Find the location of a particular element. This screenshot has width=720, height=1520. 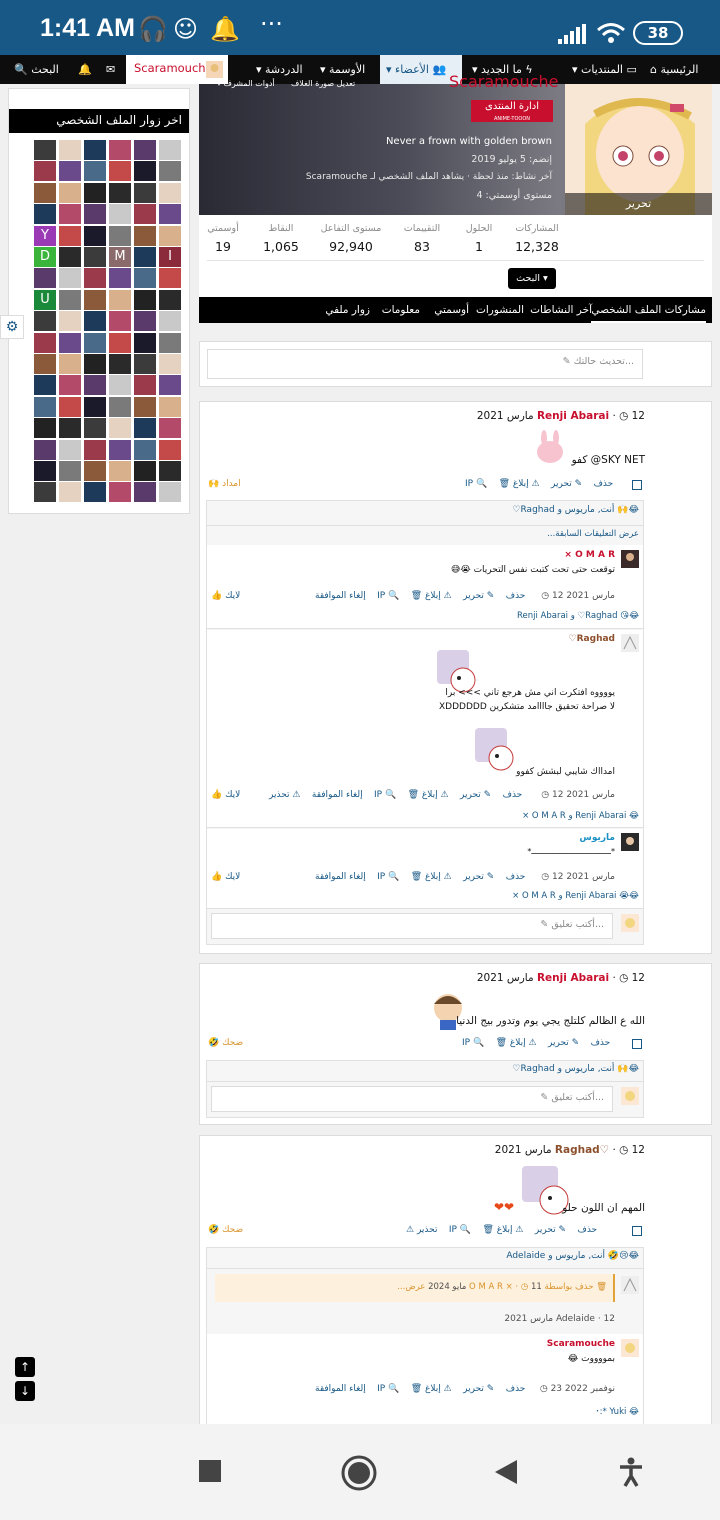

tab-info: معلومات is located at coordinates (401, 310).